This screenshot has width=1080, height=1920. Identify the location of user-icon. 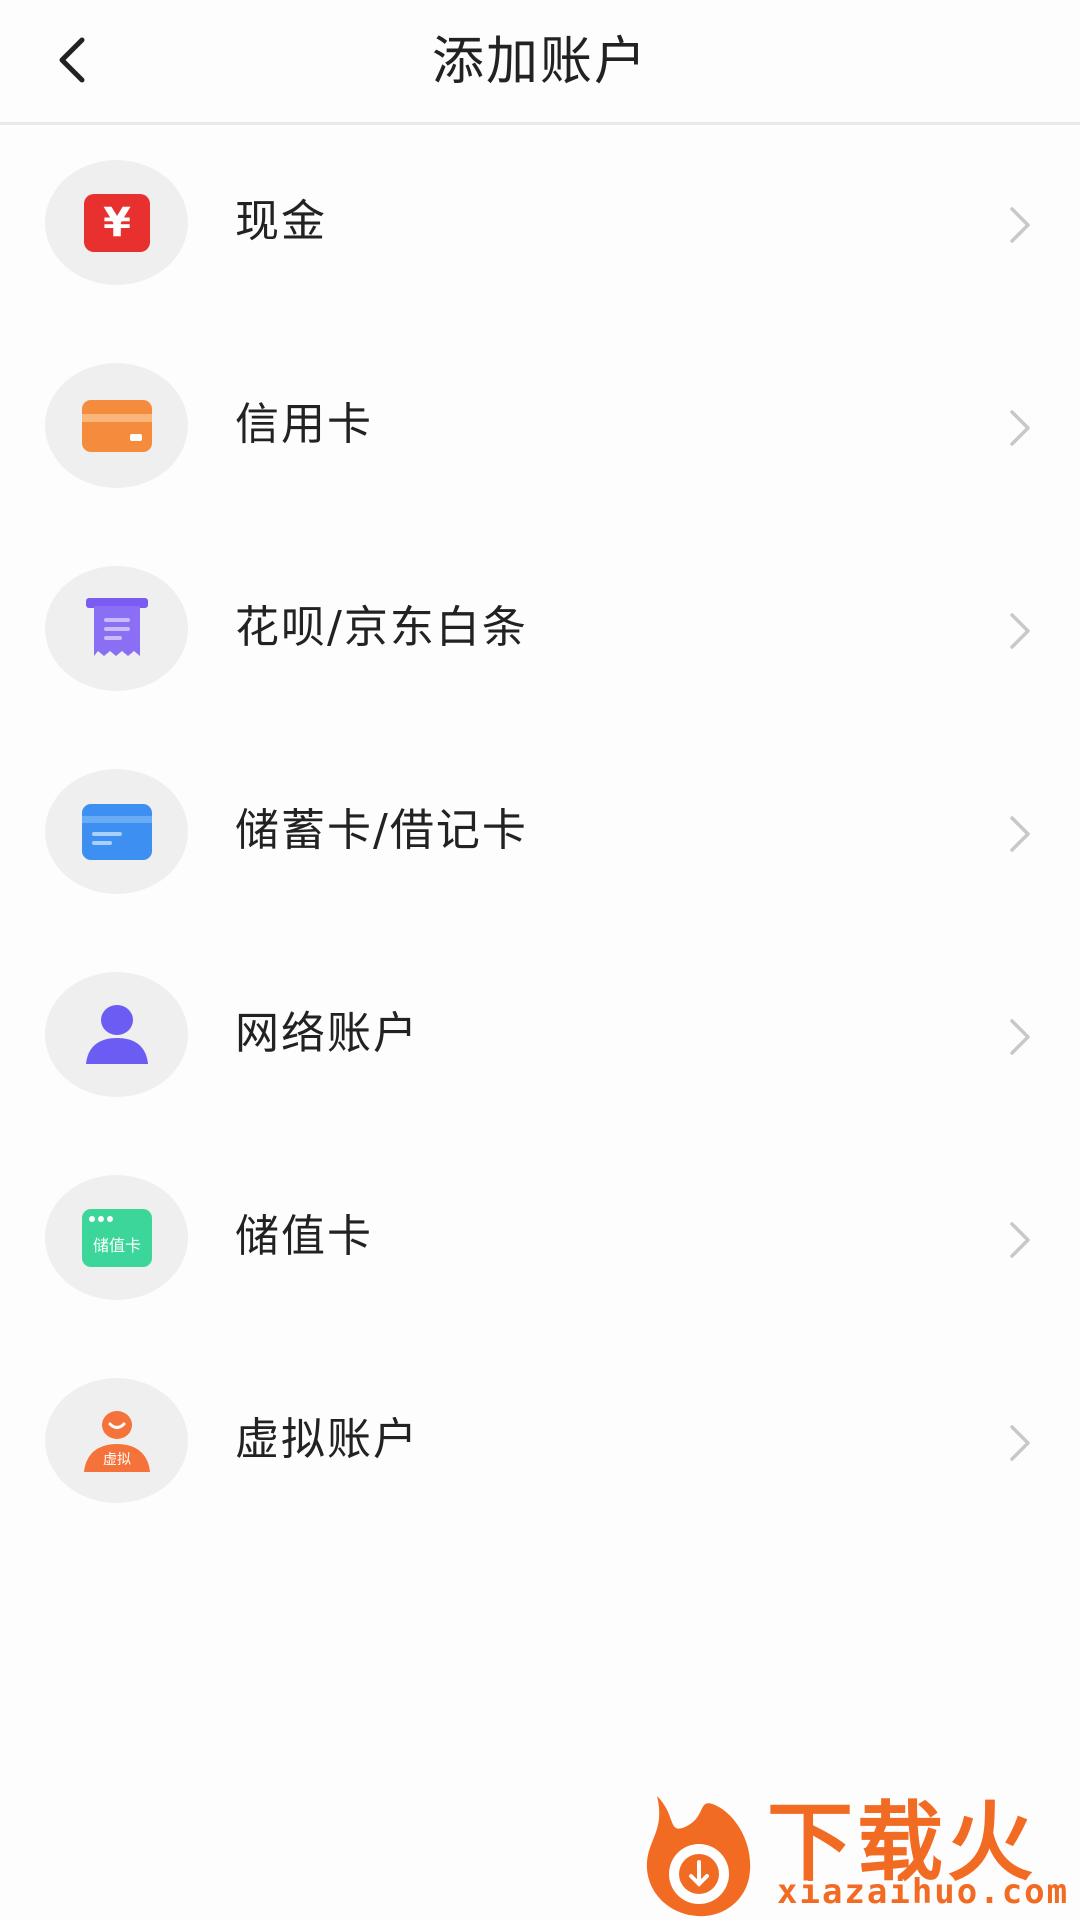
(116, 1034).